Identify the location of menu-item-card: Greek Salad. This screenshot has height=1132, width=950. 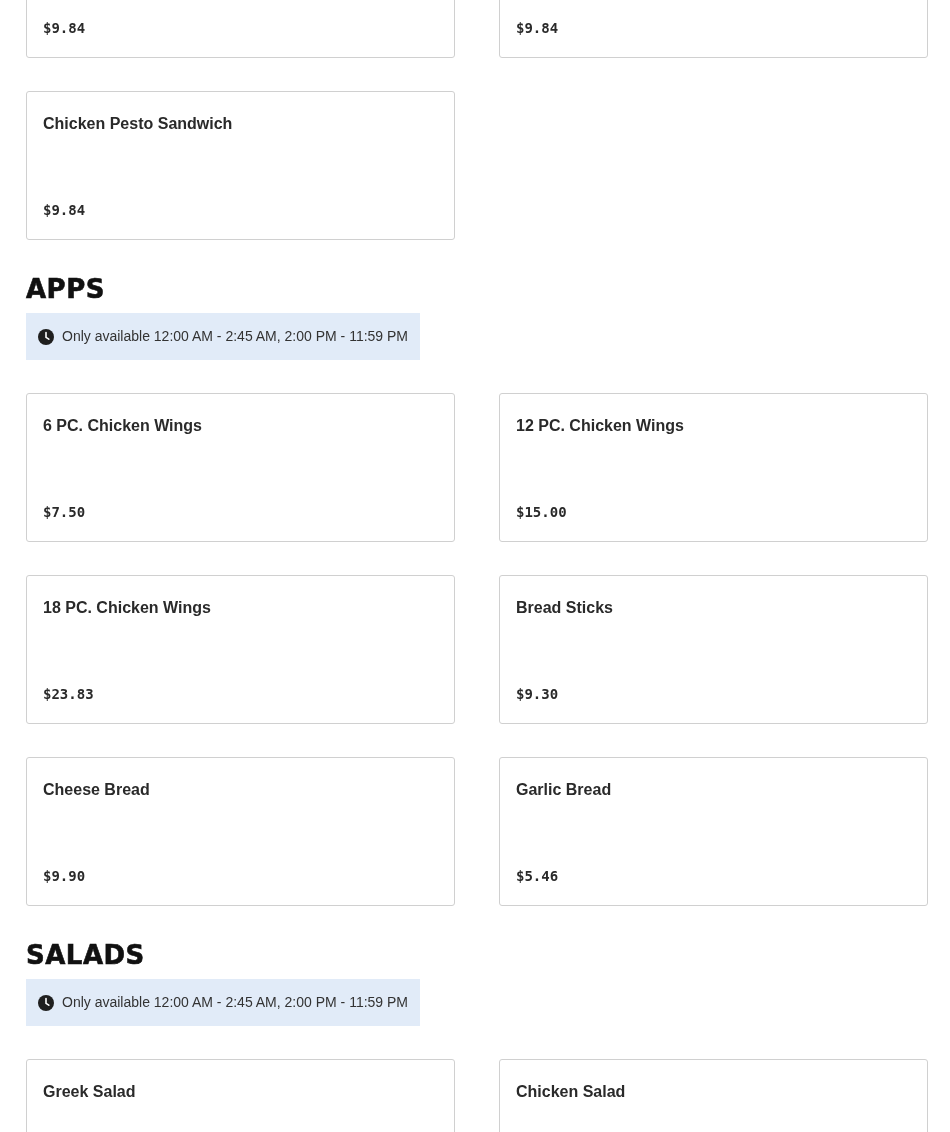
(240, 1095).